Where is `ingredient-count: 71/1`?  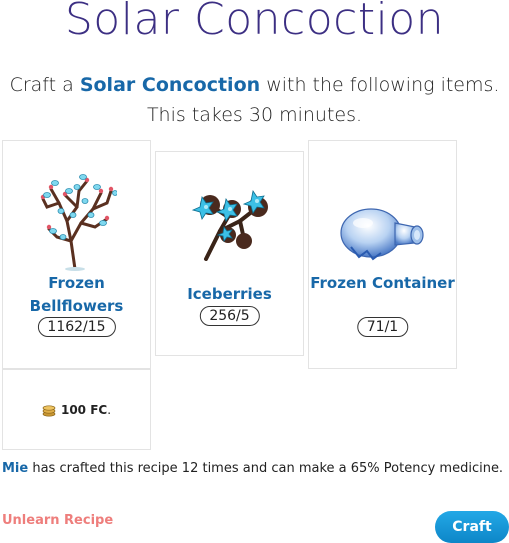 ingredient-count: 71/1 is located at coordinates (382, 327).